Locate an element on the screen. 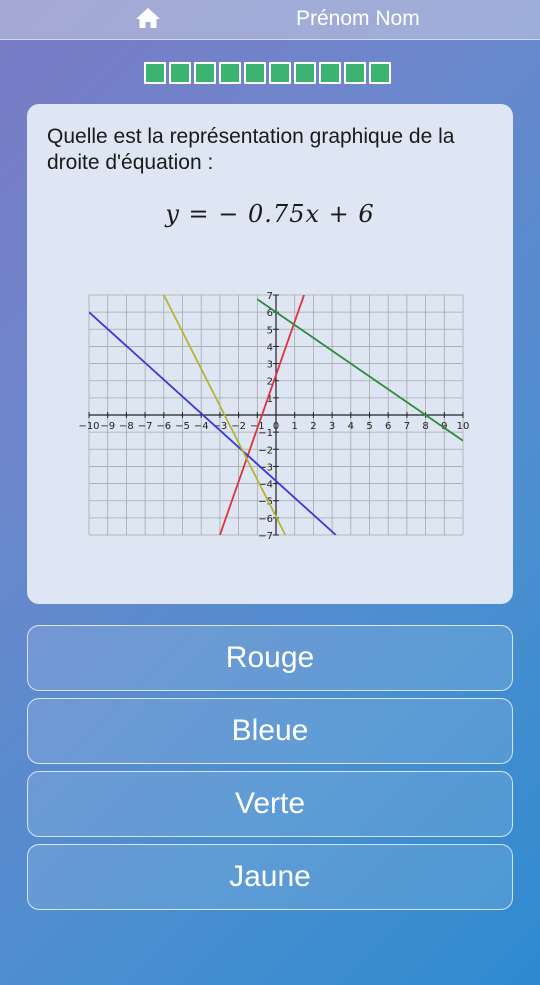 Image resolution: width=540 pixels, height=985 pixels. top-bar: Prénom Nom is located at coordinates (270, 20).